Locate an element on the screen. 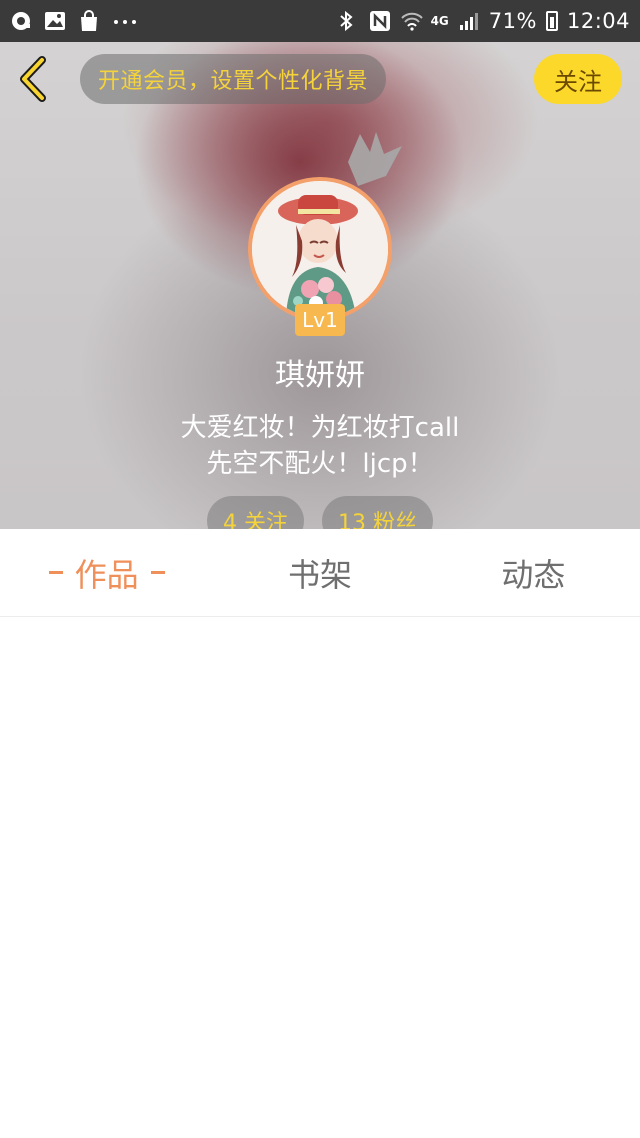  profile-bio: 大爱红妆！为红妆打call 先空不配火！ljcp！ is located at coordinates (320, 446).